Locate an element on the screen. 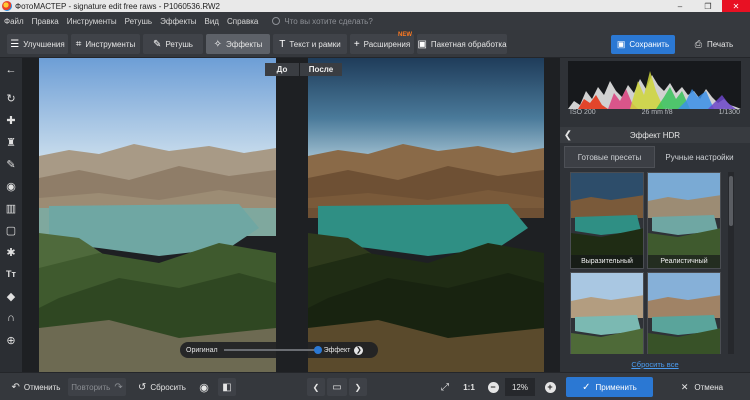 The image size is (750, 400). radial-filter-icon: ◉ is located at coordinates (11, 186).